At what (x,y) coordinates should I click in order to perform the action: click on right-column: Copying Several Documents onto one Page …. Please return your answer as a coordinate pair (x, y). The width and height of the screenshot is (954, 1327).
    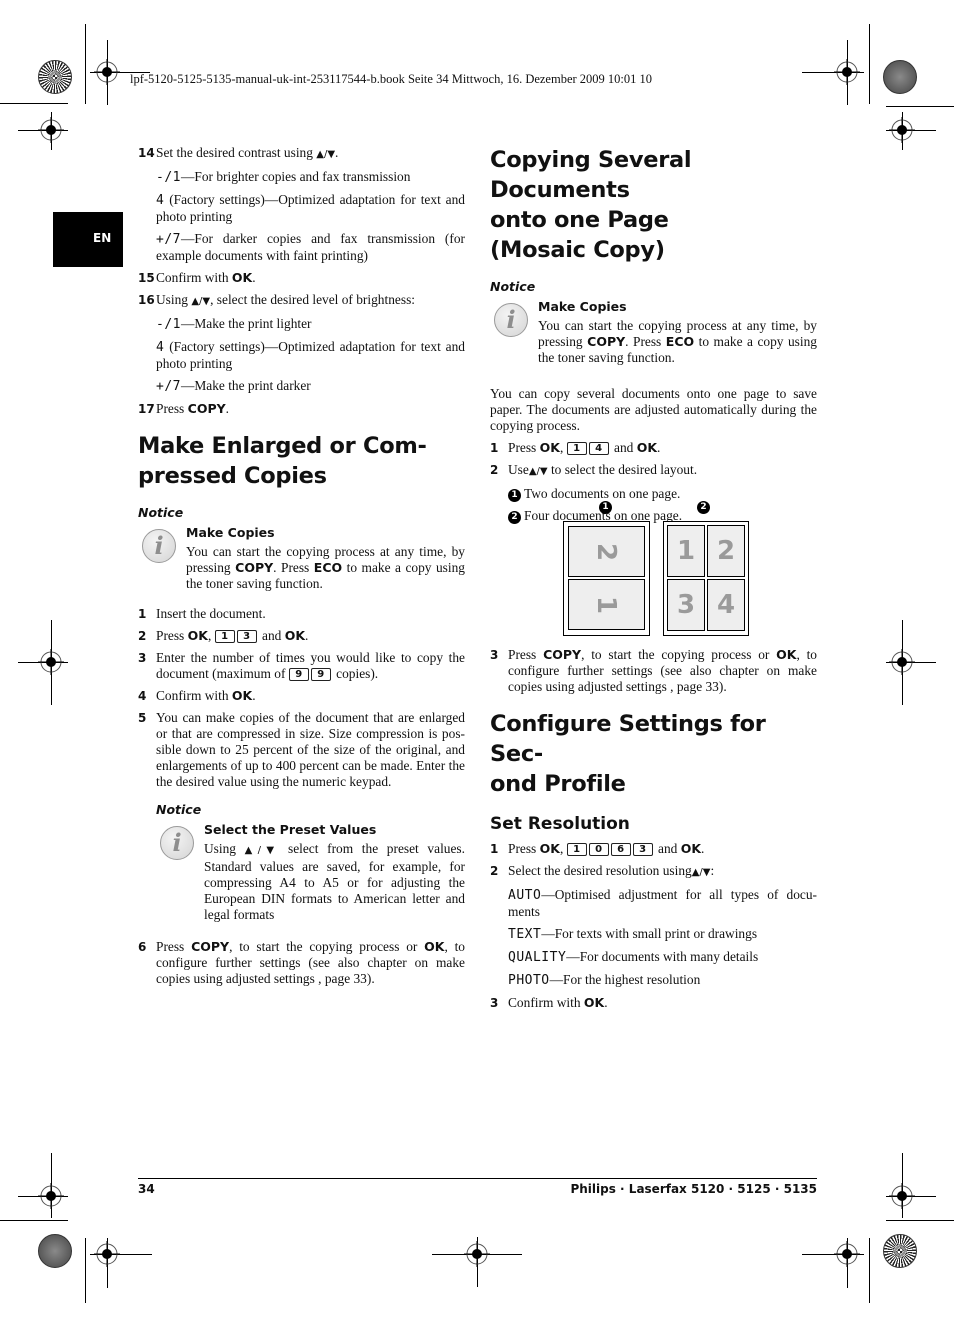
    Looking at the image, I should click on (653, 337).